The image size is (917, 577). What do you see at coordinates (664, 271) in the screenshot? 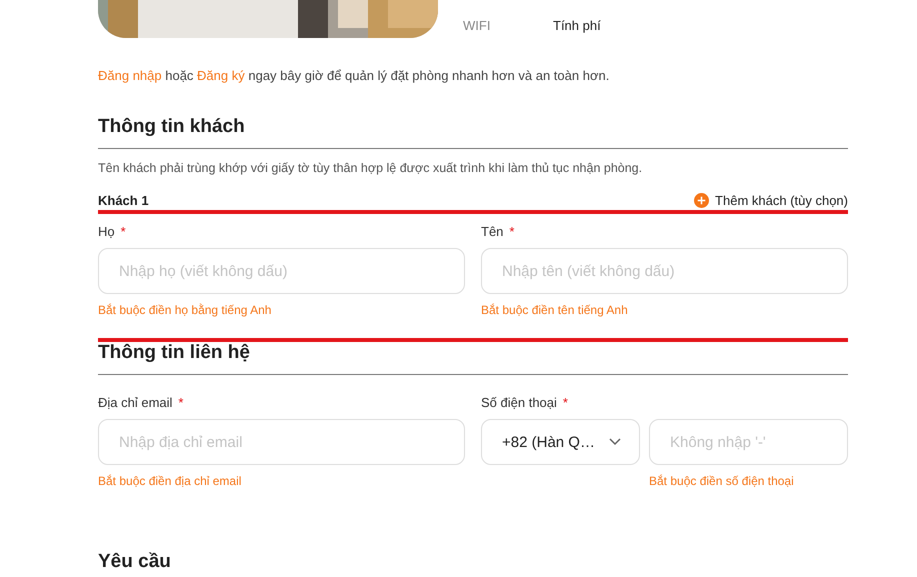
I see `input-field: Nhập tên (viết không dấu)` at bounding box center [664, 271].